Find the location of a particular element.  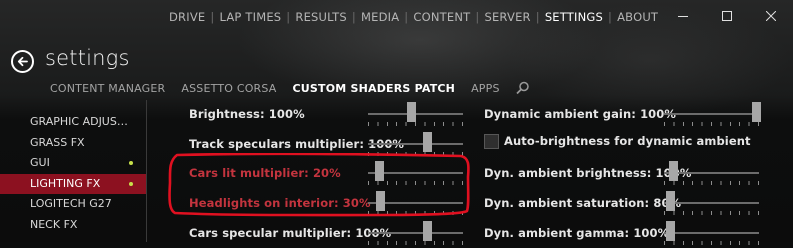

sidebar-item-gui: GUI is located at coordinates (73, 163).